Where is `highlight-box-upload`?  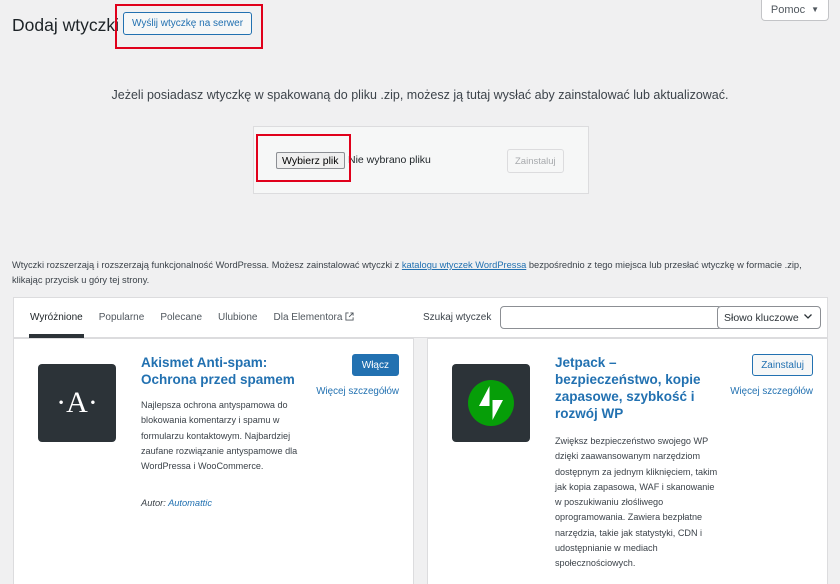
highlight-box-upload is located at coordinates (189, 26).